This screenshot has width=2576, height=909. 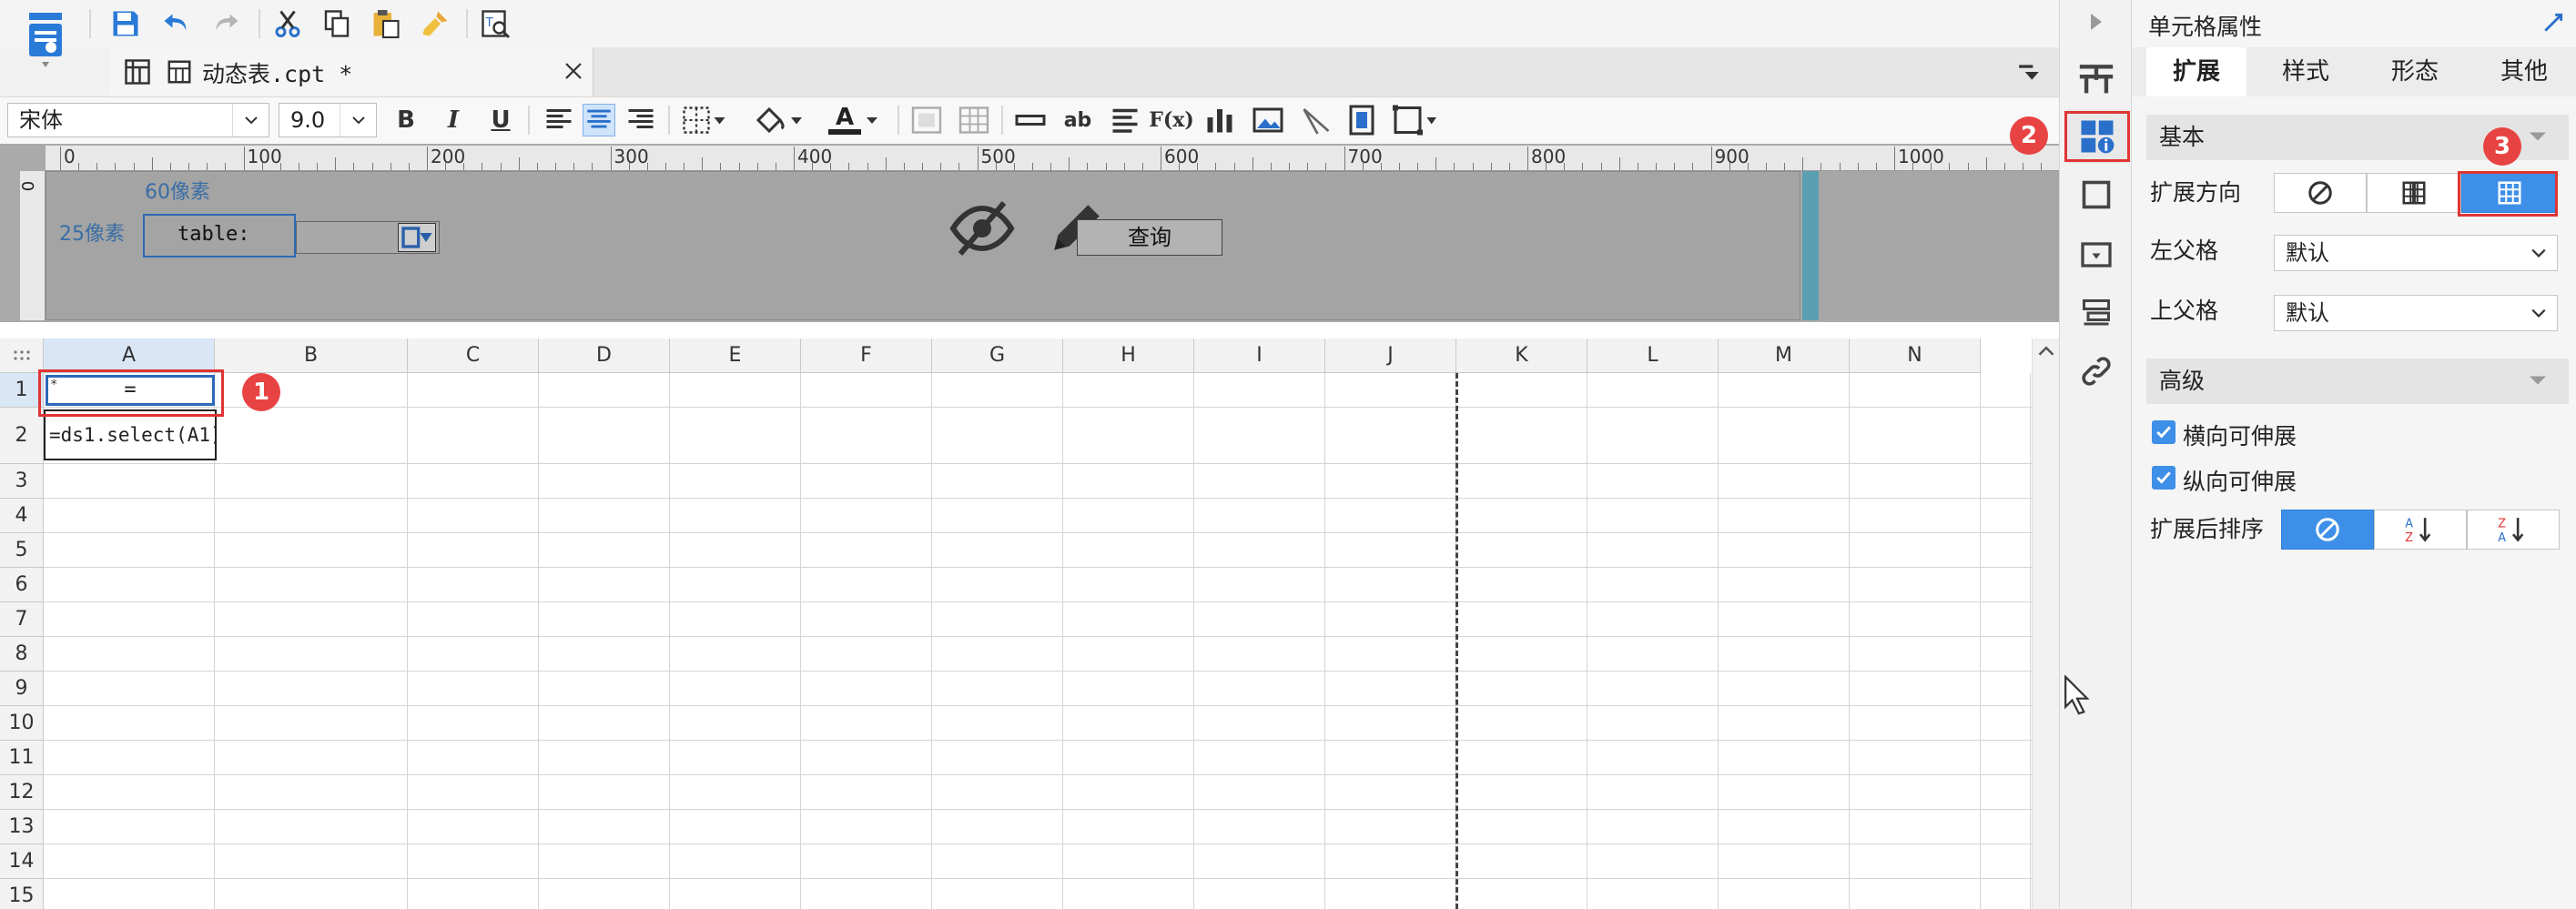 I want to click on section-advanced: 高级, so click(x=2357, y=381).